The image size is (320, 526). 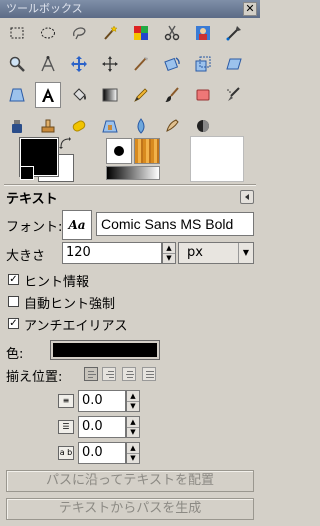 I want to click on tool-bucket-fill, so click(x=79, y=95).